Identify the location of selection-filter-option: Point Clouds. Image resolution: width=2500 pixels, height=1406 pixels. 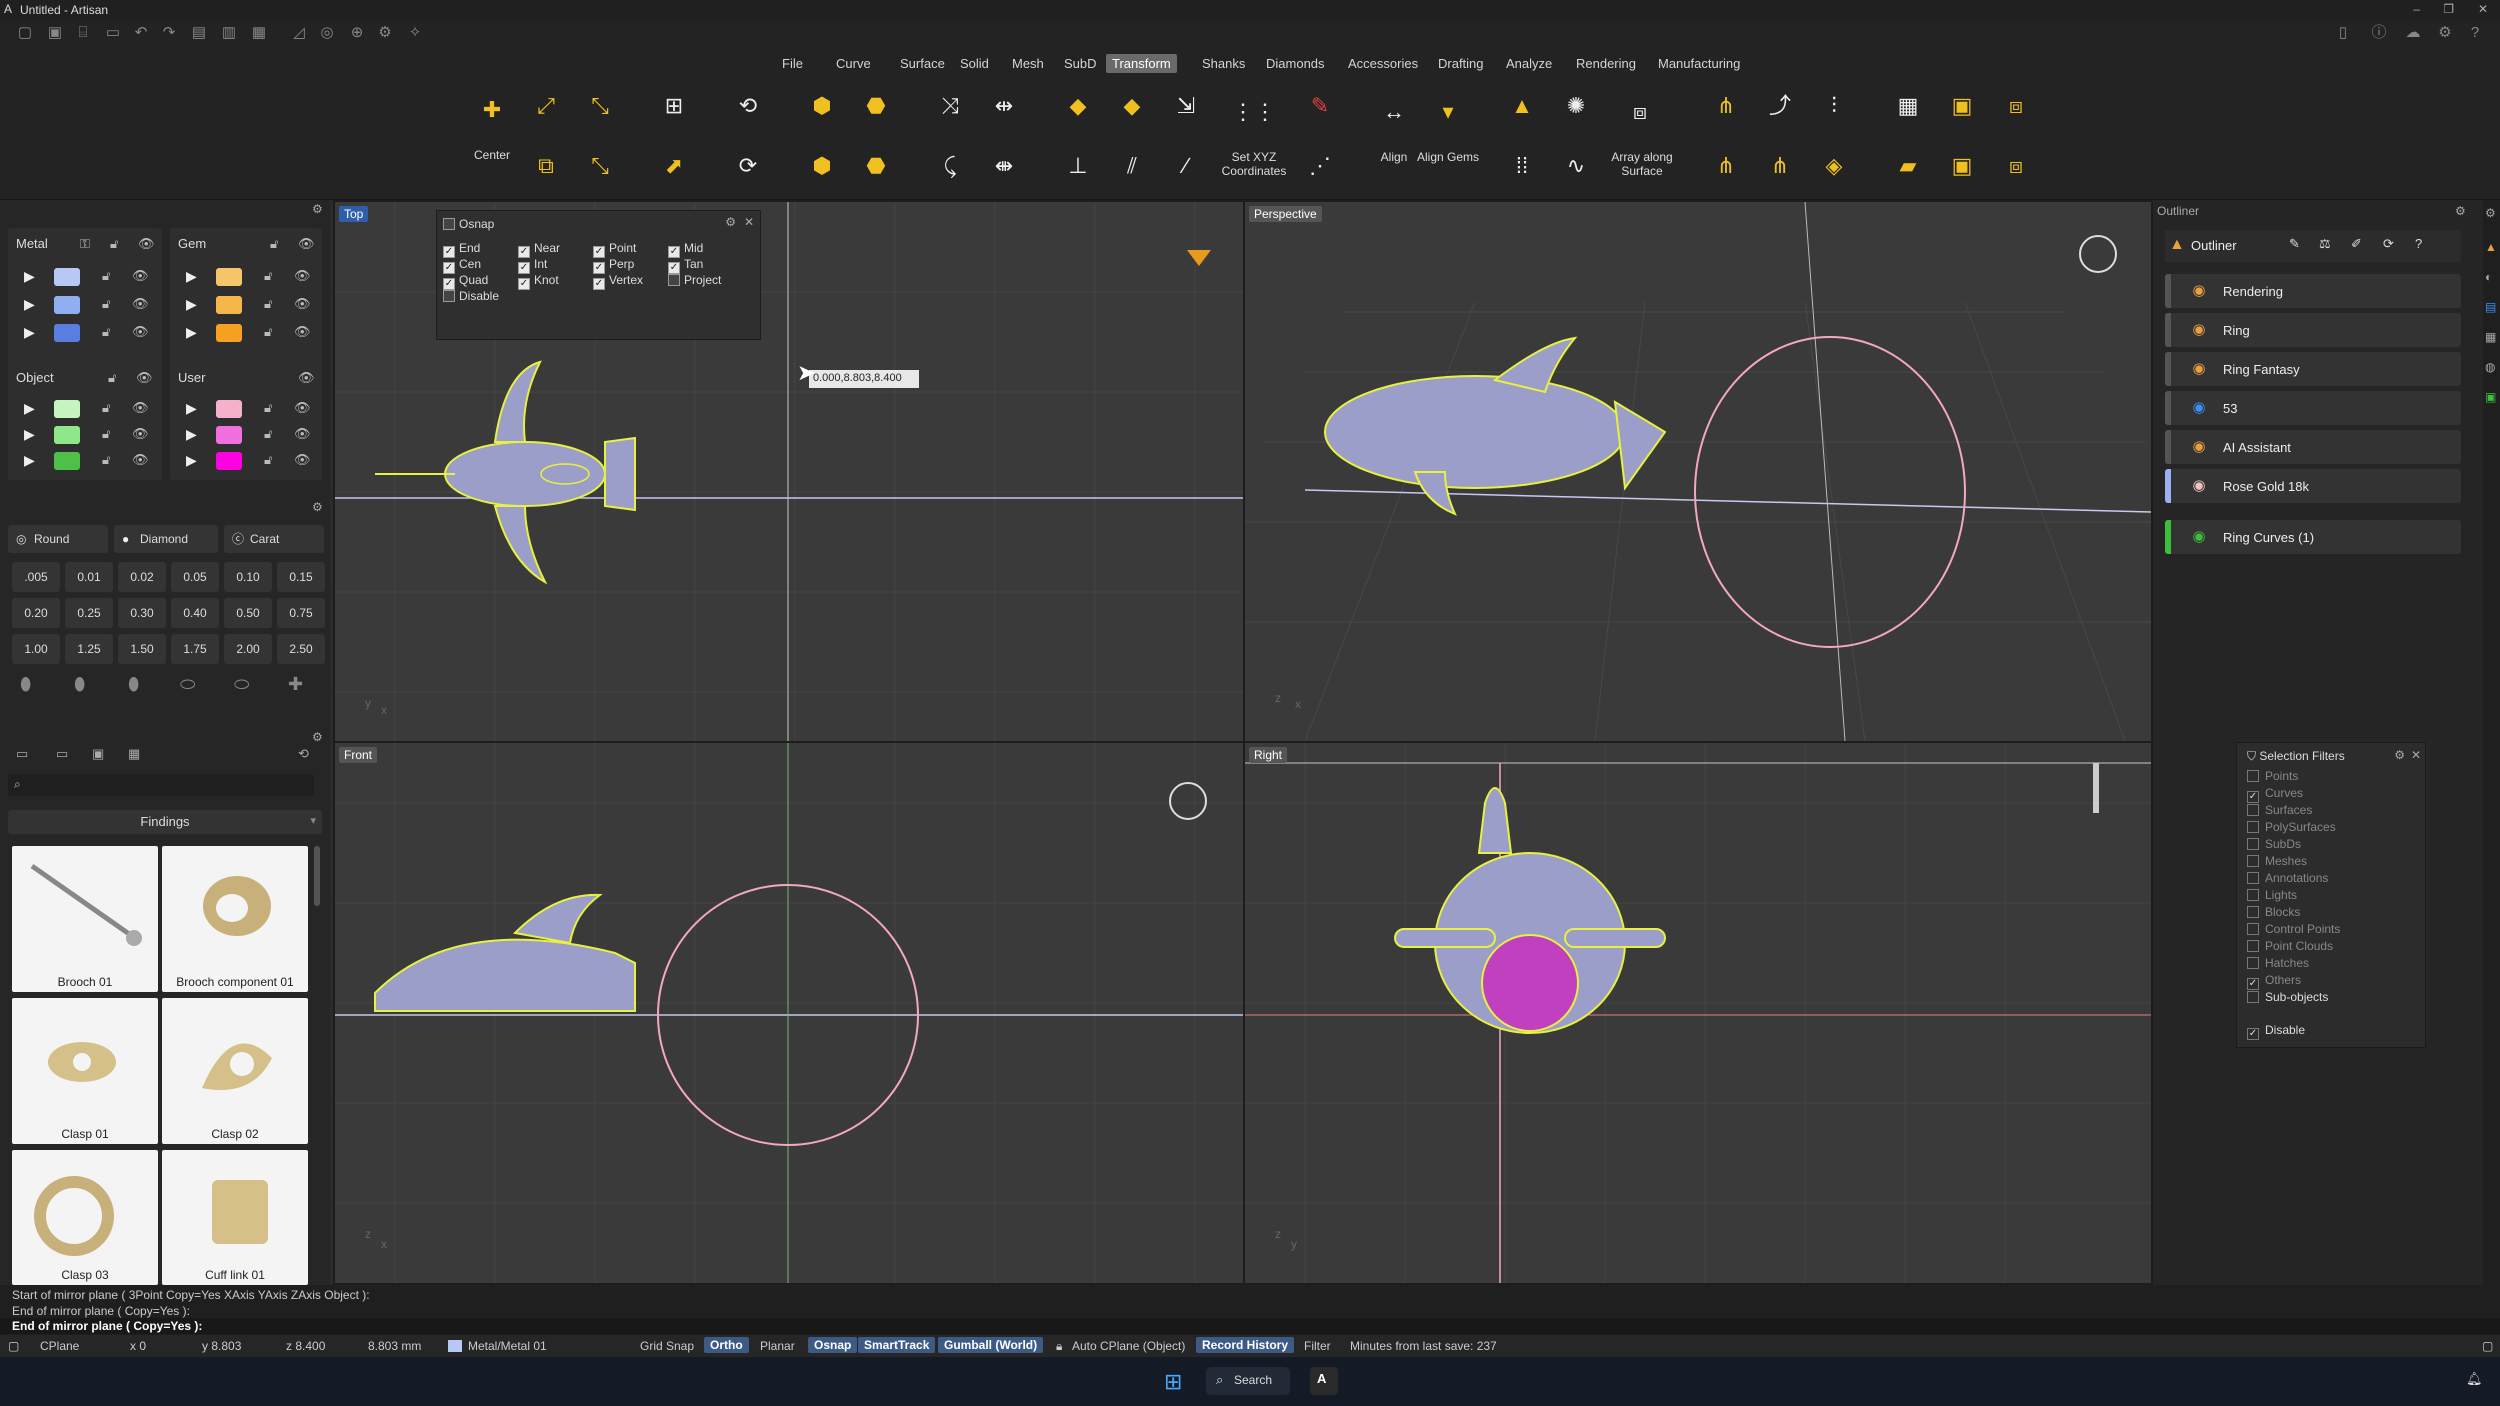
(2290, 946).